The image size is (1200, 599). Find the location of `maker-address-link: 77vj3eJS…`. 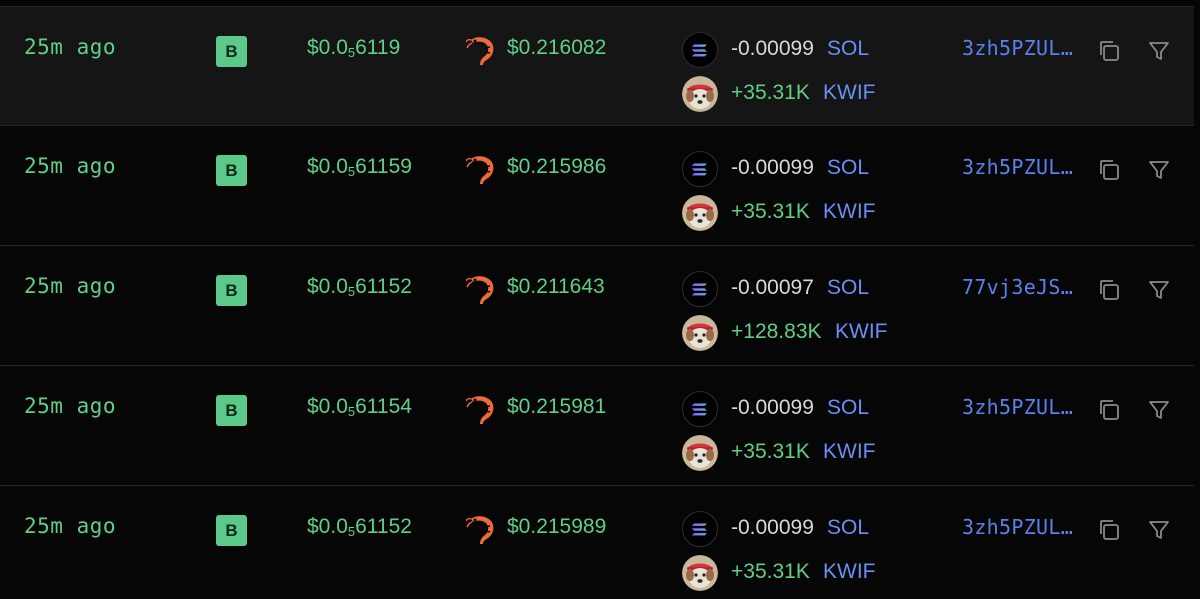

maker-address-link: 77vj3eJS… is located at coordinates (1017, 287).